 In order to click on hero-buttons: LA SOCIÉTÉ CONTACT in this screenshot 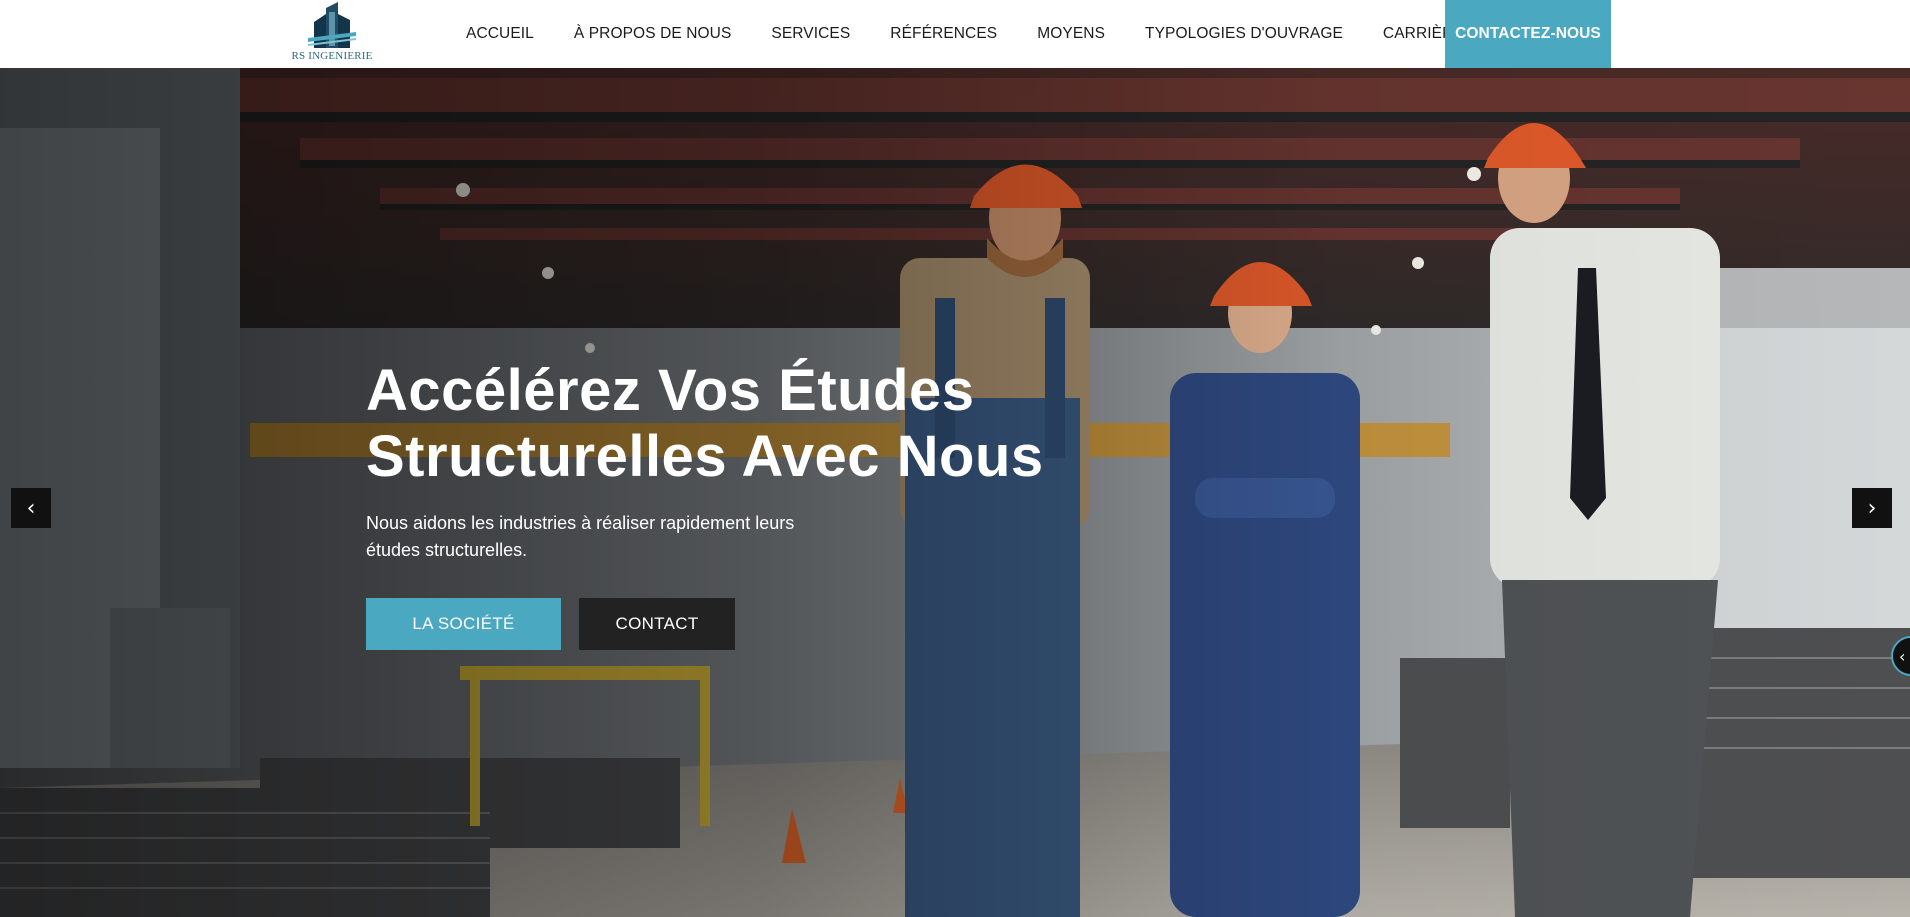, I will do `click(766, 624)`.